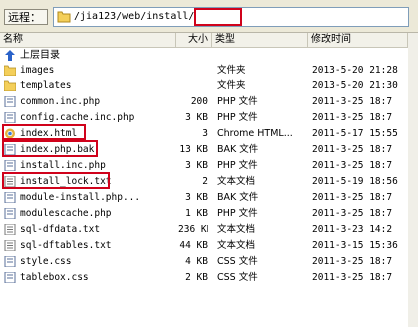 This screenshot has height=327, width=418. Describe the element at coordinates (10, 55) in the screenshot. I see `up-arrow-icon` at that location.